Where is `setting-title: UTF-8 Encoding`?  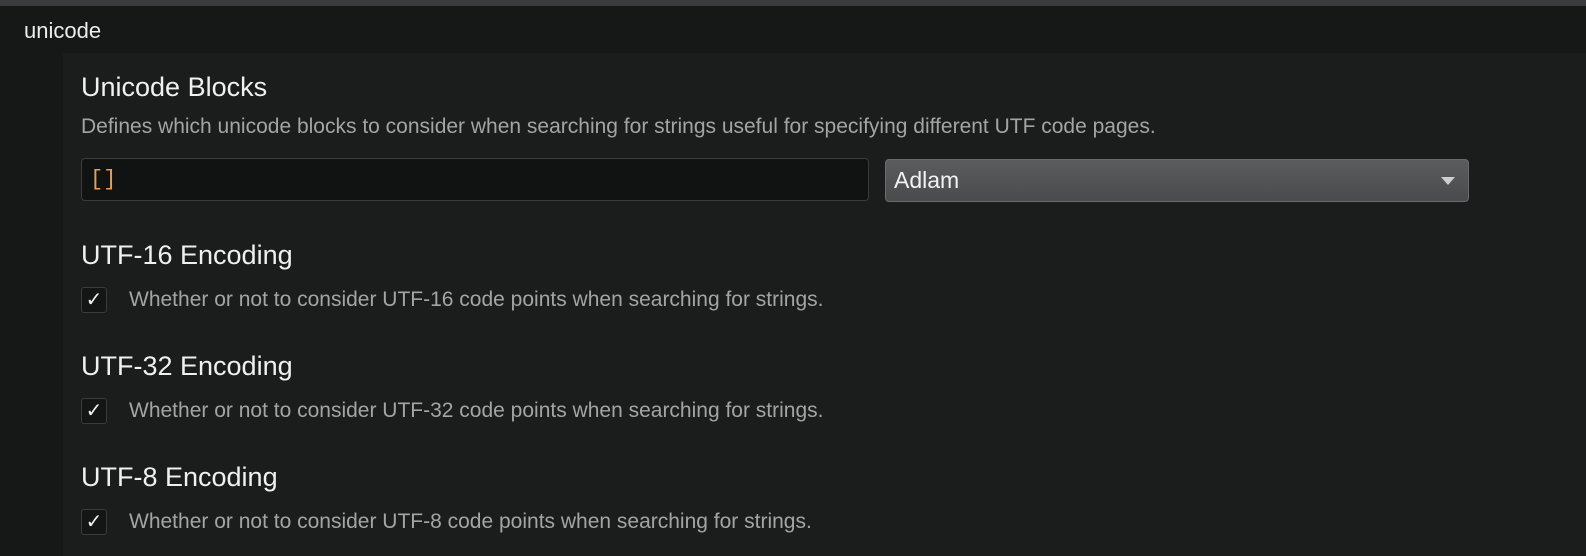
setting-title: UTF-8 Encoding is located at coordinates (179, 477).